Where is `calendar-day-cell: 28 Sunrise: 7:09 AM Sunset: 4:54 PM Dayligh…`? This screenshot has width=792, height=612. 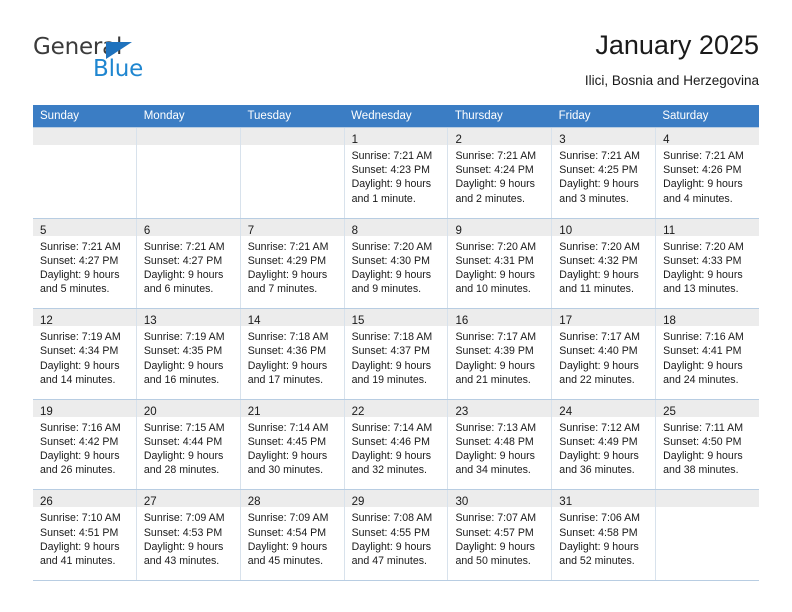 calendar-day-cell: 28 Sunrise: 7:09 AM Sunset: 4:54 PM Dayligh… is located at coordinates (292, 535).